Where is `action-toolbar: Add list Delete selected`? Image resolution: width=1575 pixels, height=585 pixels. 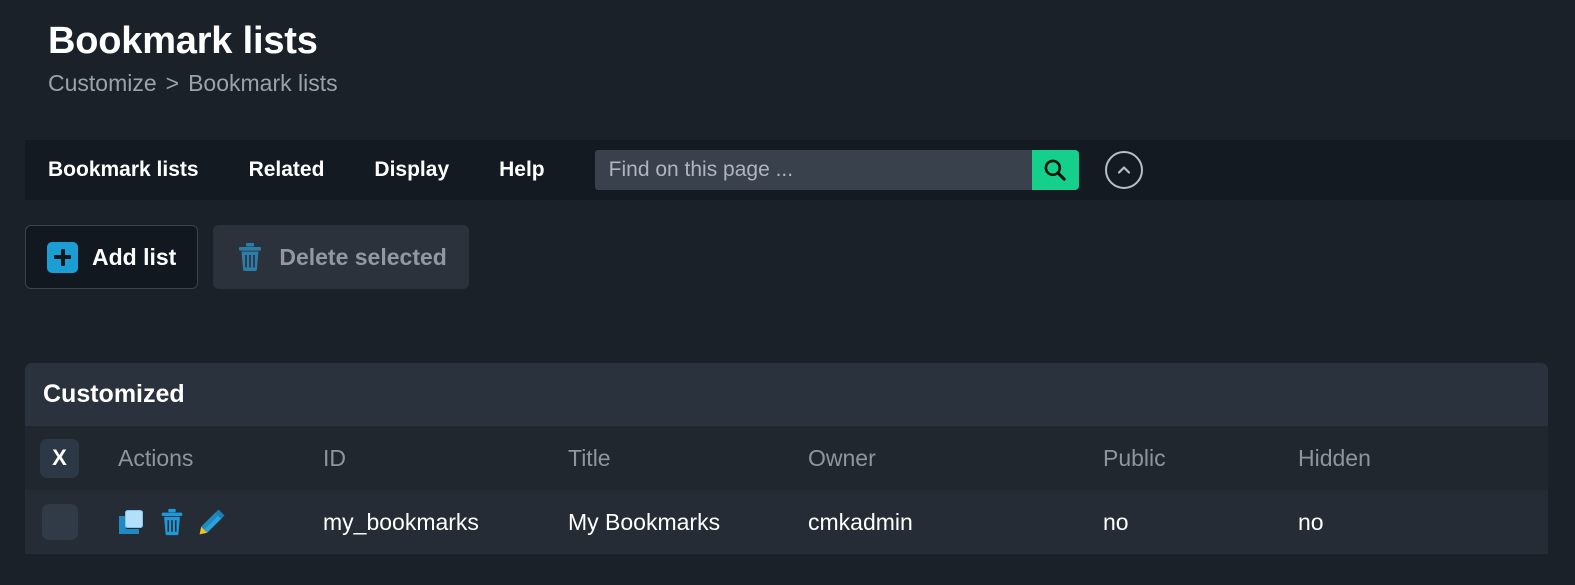
action-toolbar: Add list Delete selected is located at coordinates (247, 257).